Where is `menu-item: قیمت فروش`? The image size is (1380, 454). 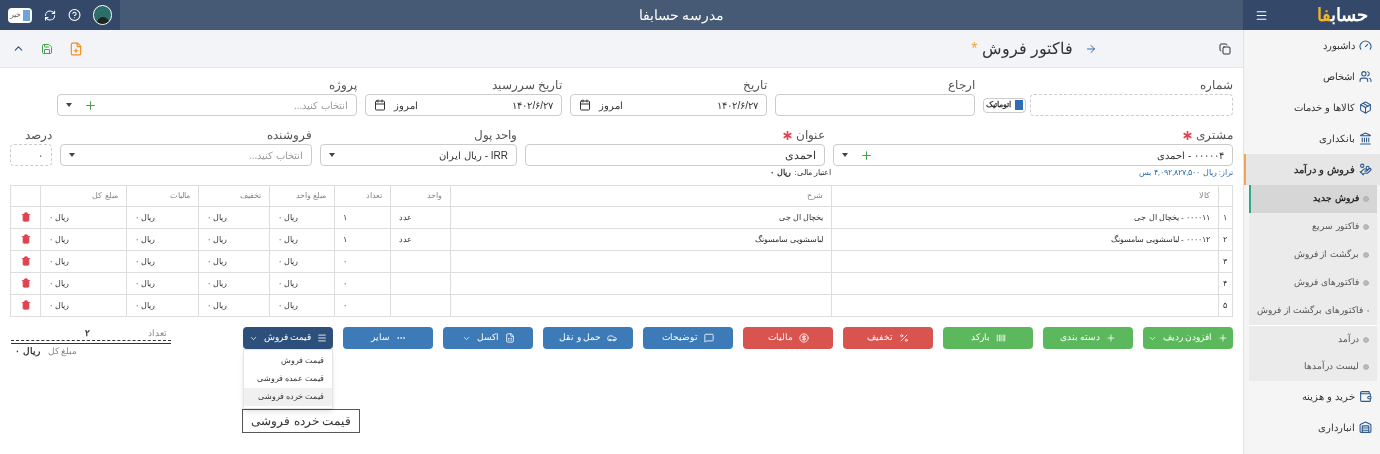
menu-item: قیمت فروش is located at coordinates (288, 361).